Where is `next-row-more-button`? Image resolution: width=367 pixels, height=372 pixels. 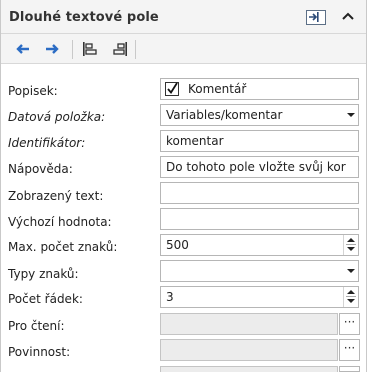 next-row-more-button is located at coordinates (349, 369).